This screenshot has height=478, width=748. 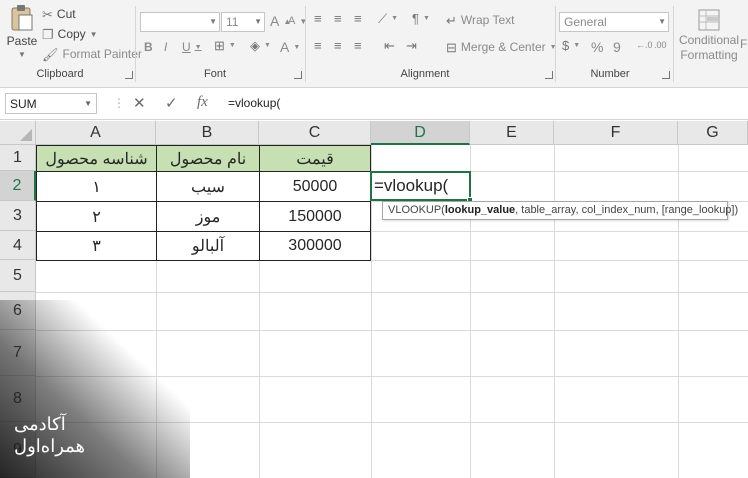 I want to click on conditional-formatting-label-1: Conditional, so click(x=709, y=40).